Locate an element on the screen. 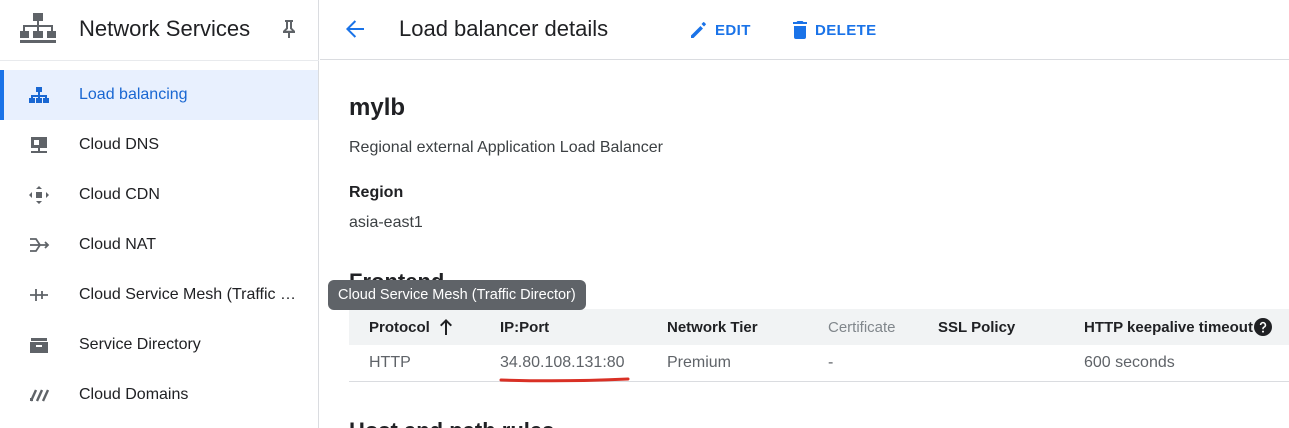  edit-button: EDIT is located at coordinates (720, 30).